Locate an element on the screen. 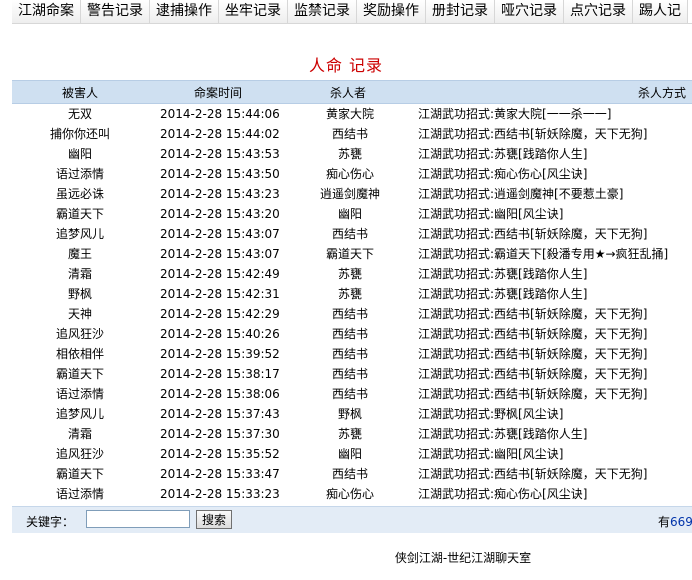  tab-1: 警告记录 is located at coordinates (115, 11).